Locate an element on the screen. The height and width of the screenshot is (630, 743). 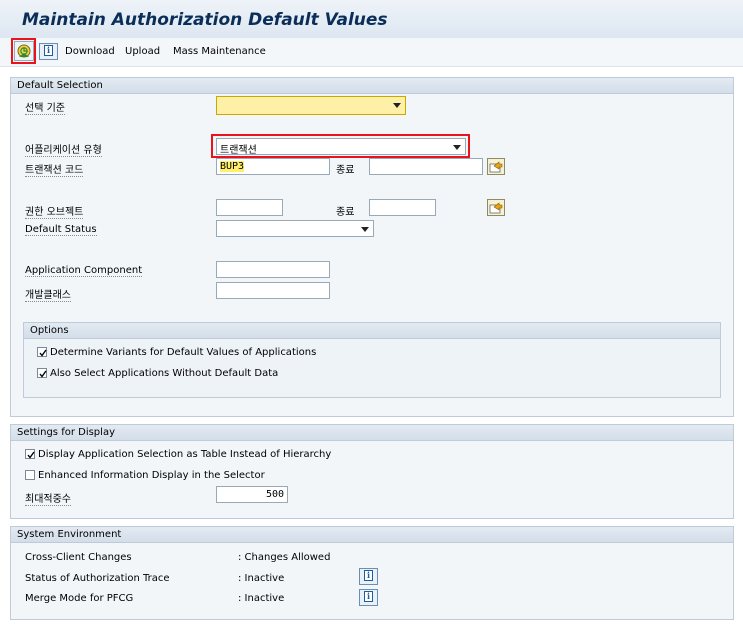
cross-client-value: : Changes Allowed is located at coordinates (284, 557).